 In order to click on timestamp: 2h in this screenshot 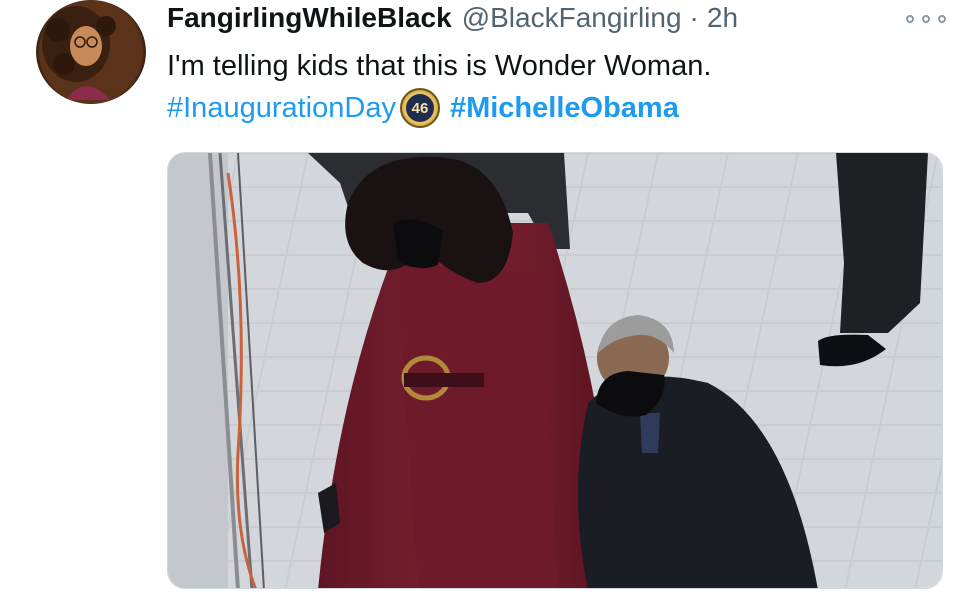, I will do `click(722, 18)`.